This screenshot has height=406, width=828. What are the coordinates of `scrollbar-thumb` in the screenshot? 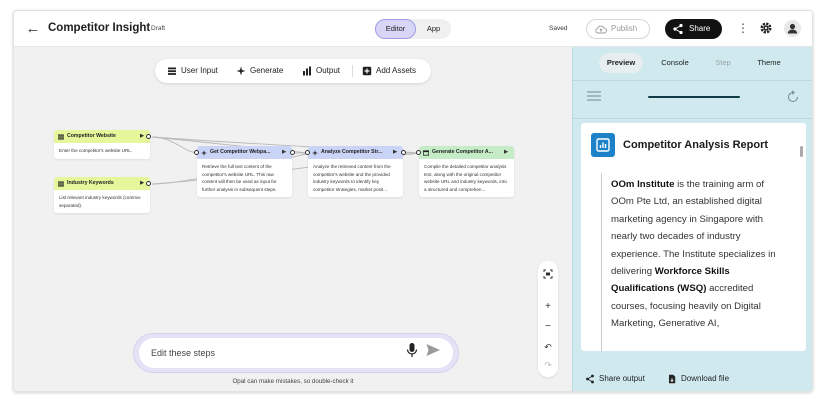 It's located at (801, 151).